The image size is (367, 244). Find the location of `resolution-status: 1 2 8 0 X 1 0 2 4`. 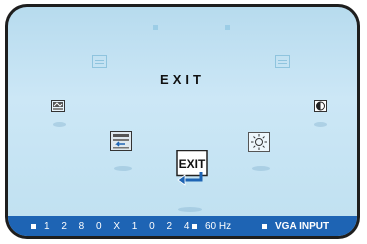

resolution-status: 1 2 8 0 X 1 0 2 4 is located at coordinates (112, 226).